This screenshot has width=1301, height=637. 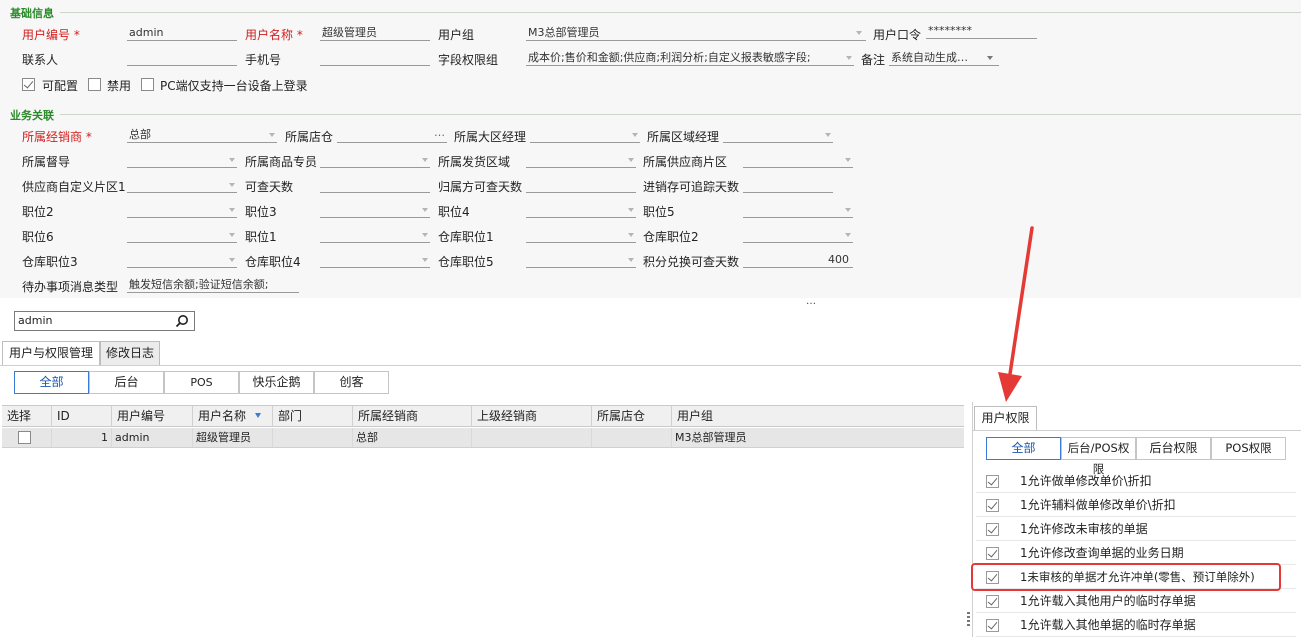 I want to click on tab-user-rights: 用户权限, so click(x=1005, y=418).